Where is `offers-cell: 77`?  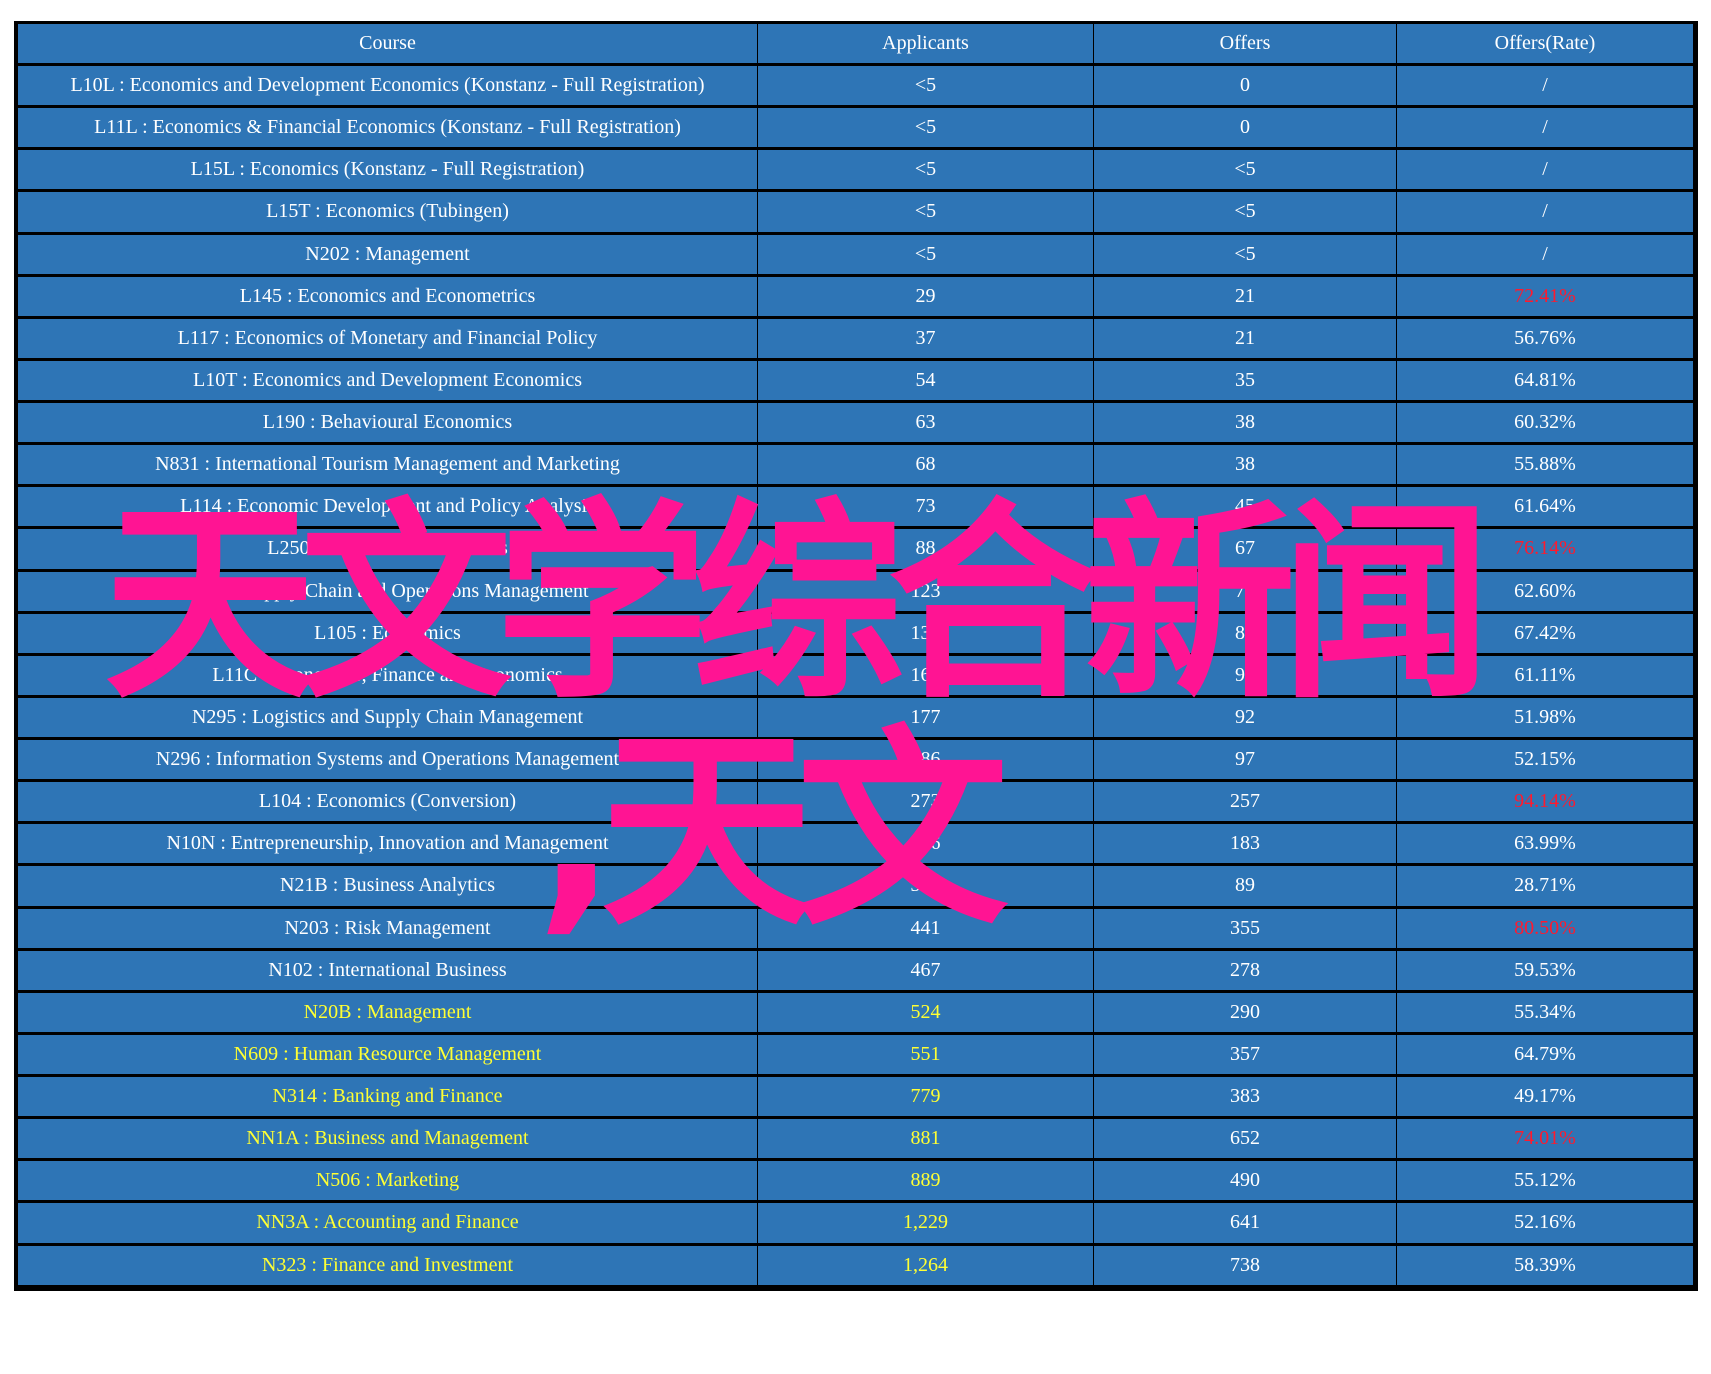 offers-cell: 77 is located at coordinates (1245, 590).